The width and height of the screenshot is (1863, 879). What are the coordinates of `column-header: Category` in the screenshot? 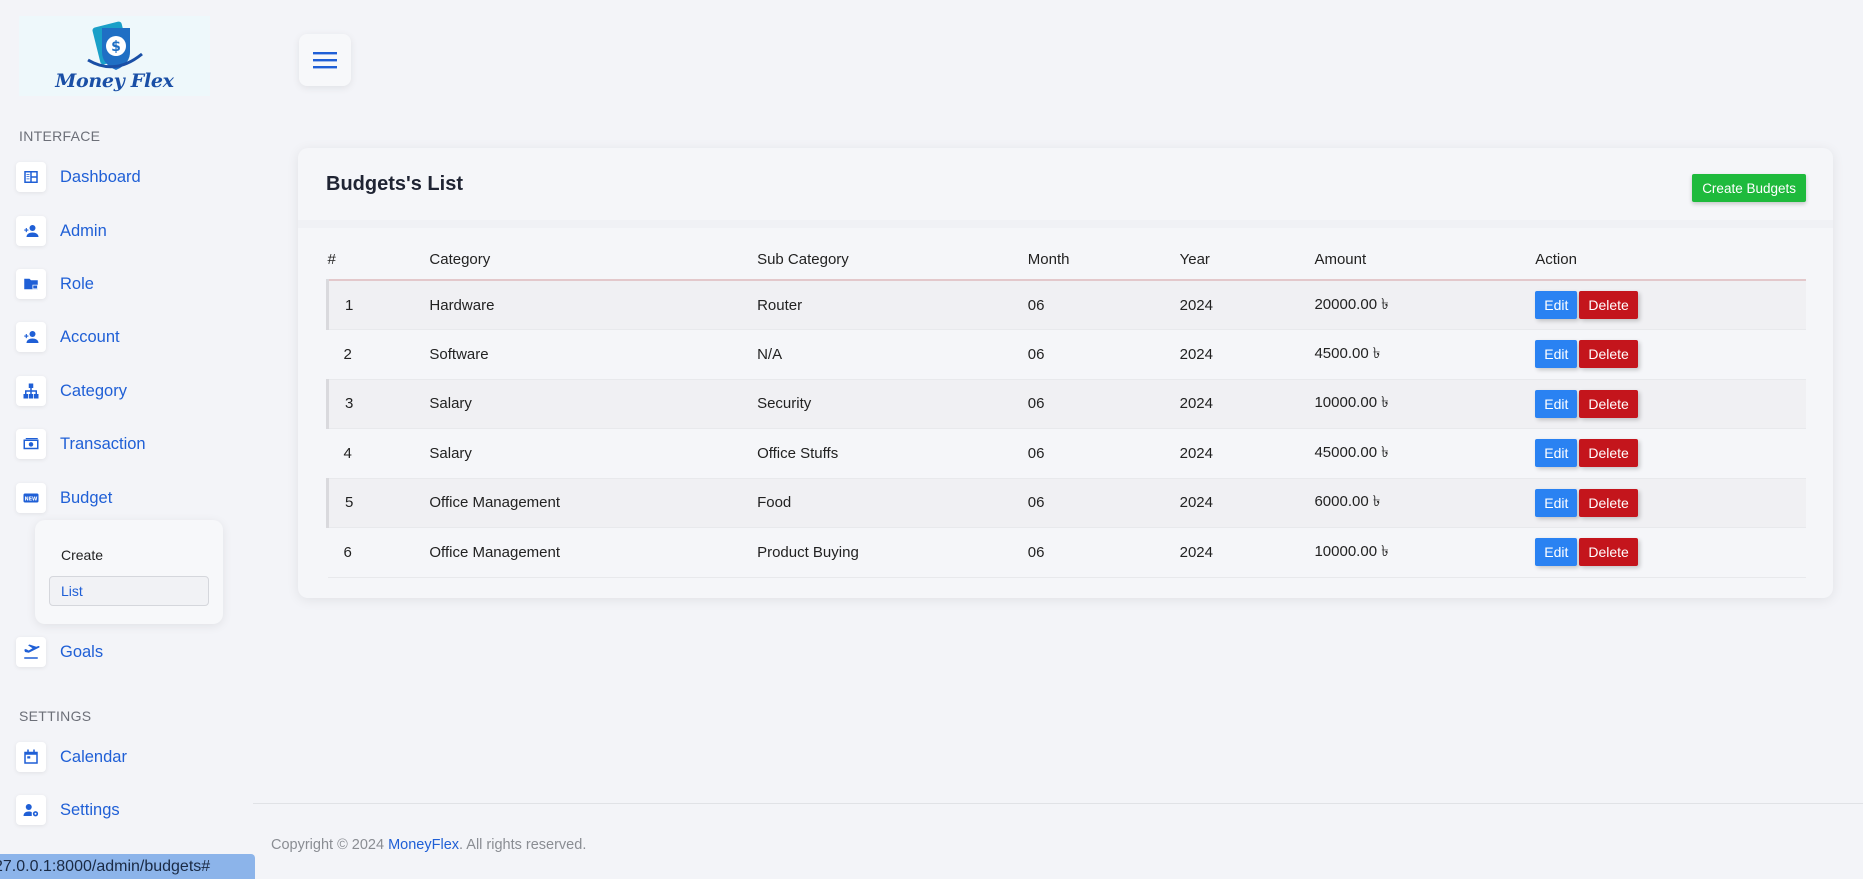 It's located at (593, 260).